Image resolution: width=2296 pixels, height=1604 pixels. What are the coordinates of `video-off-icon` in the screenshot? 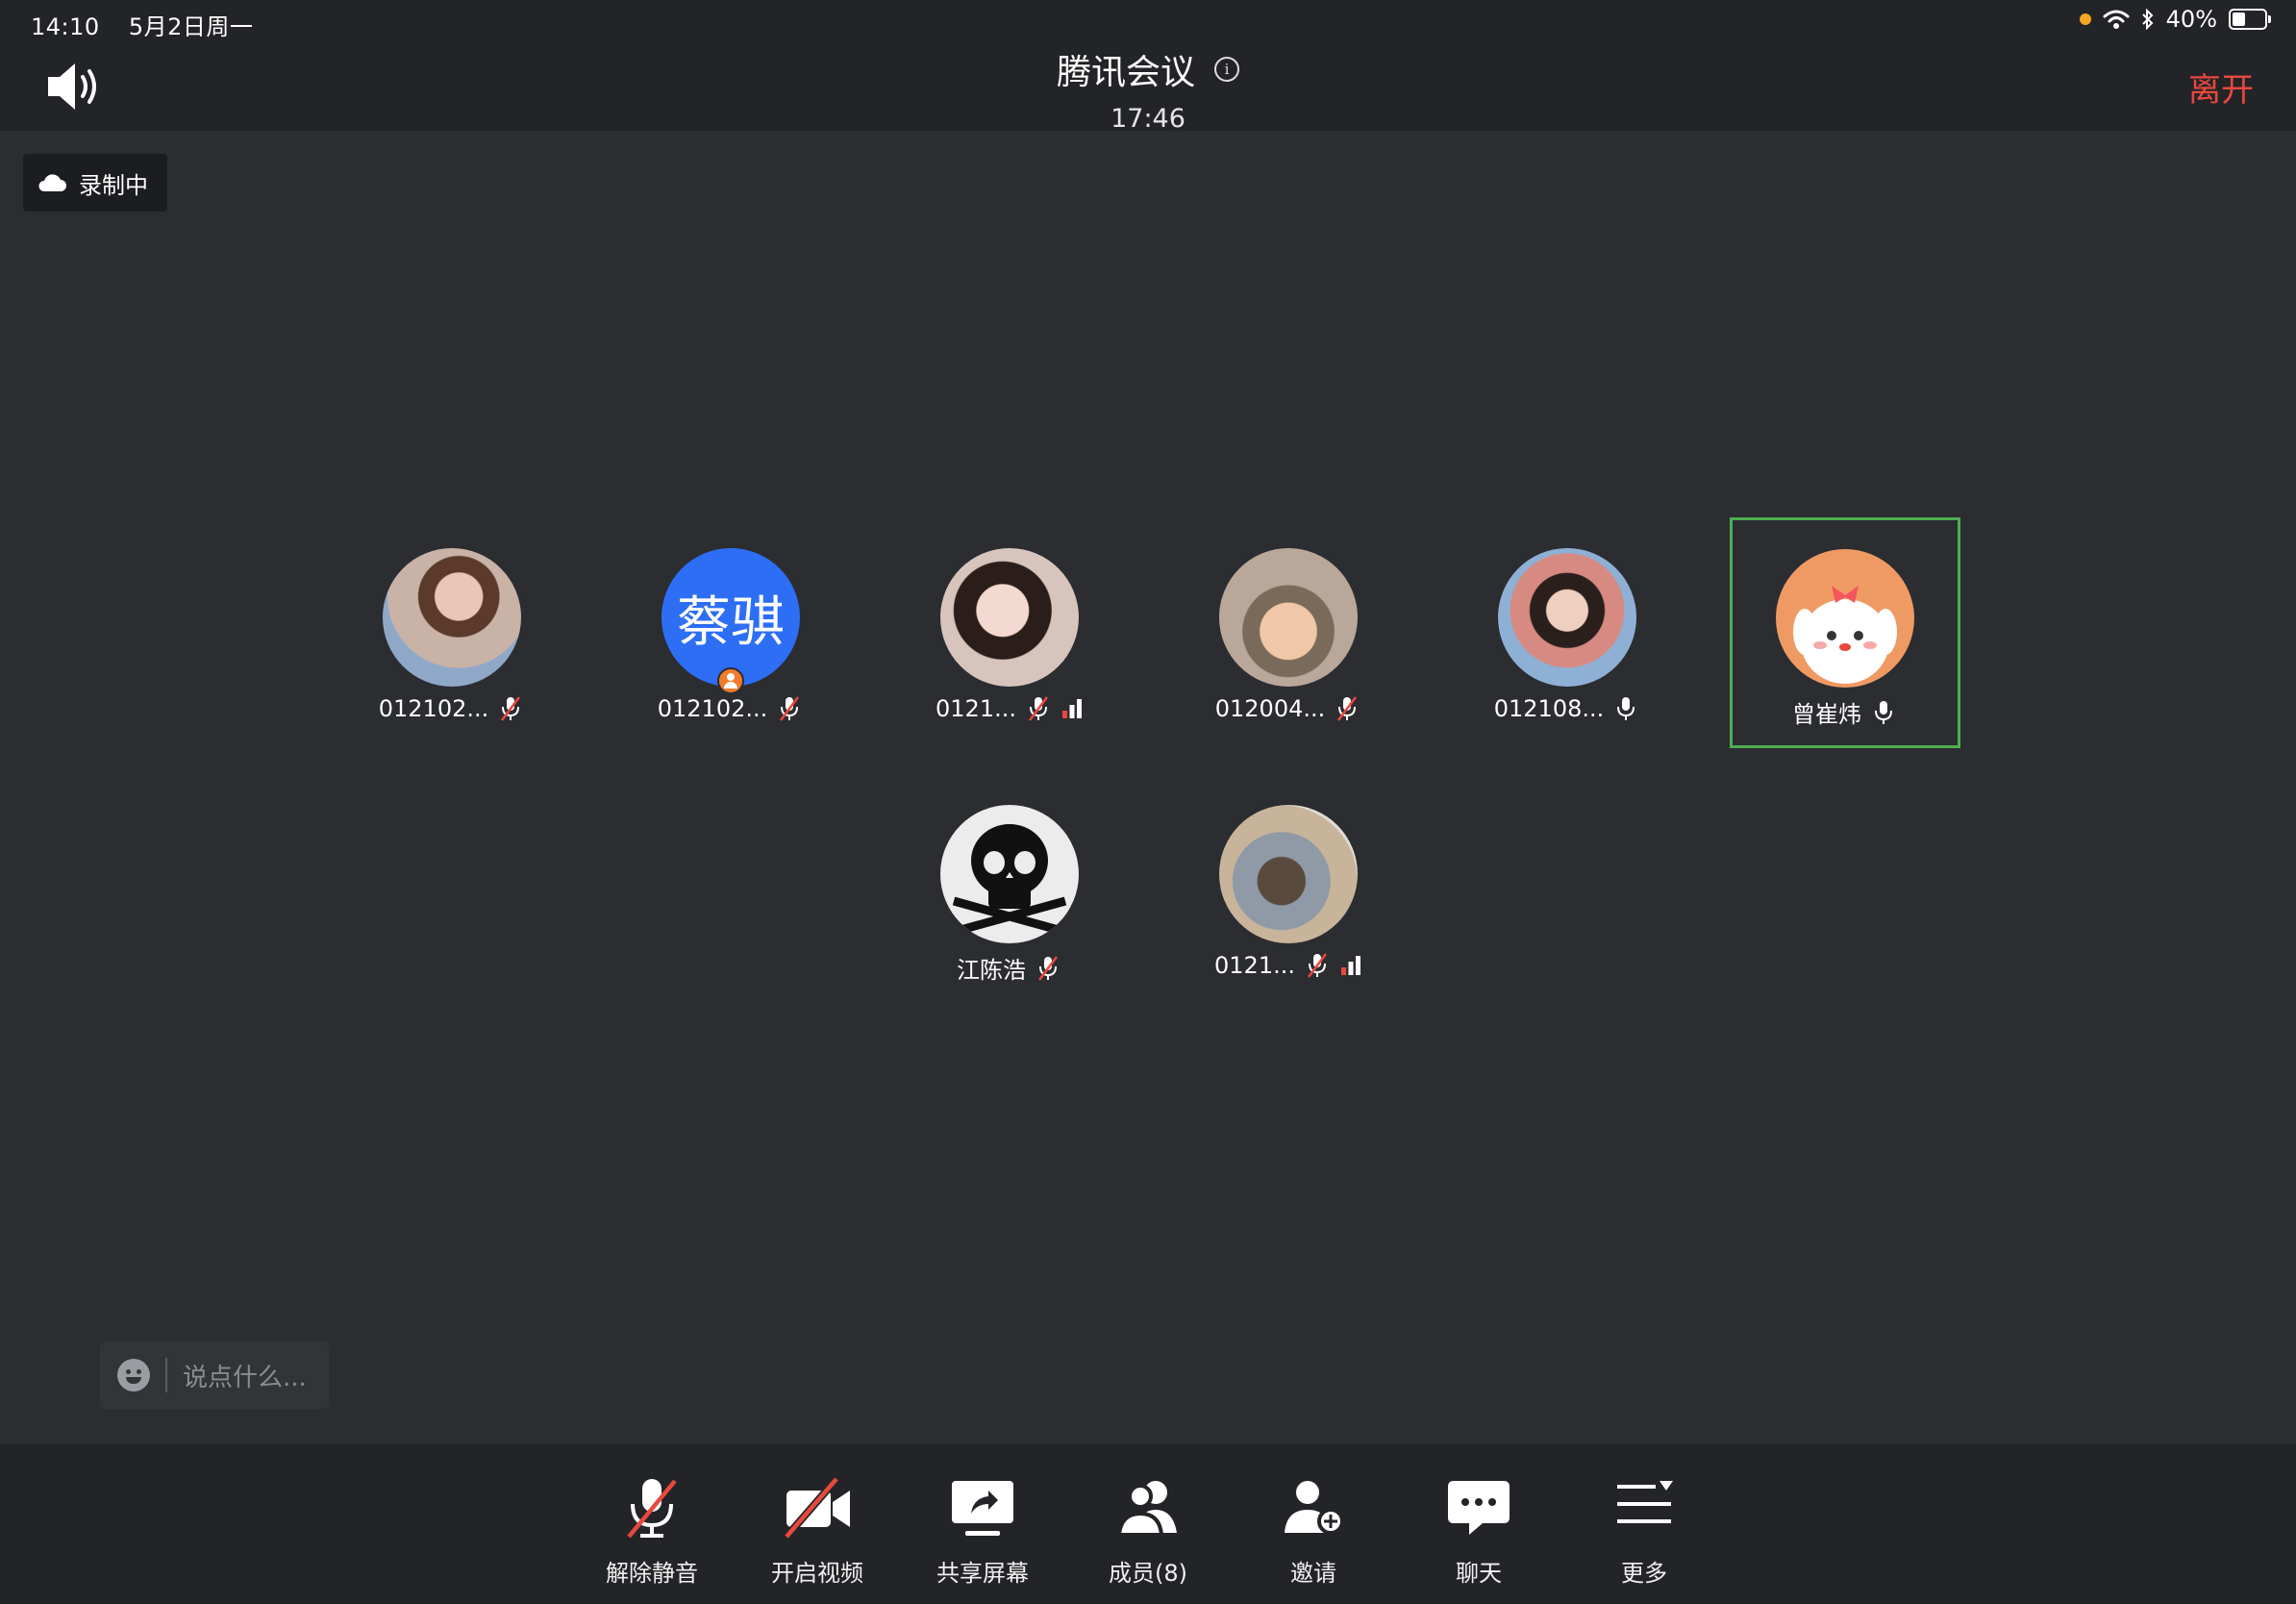 It's located at (816, 1508).